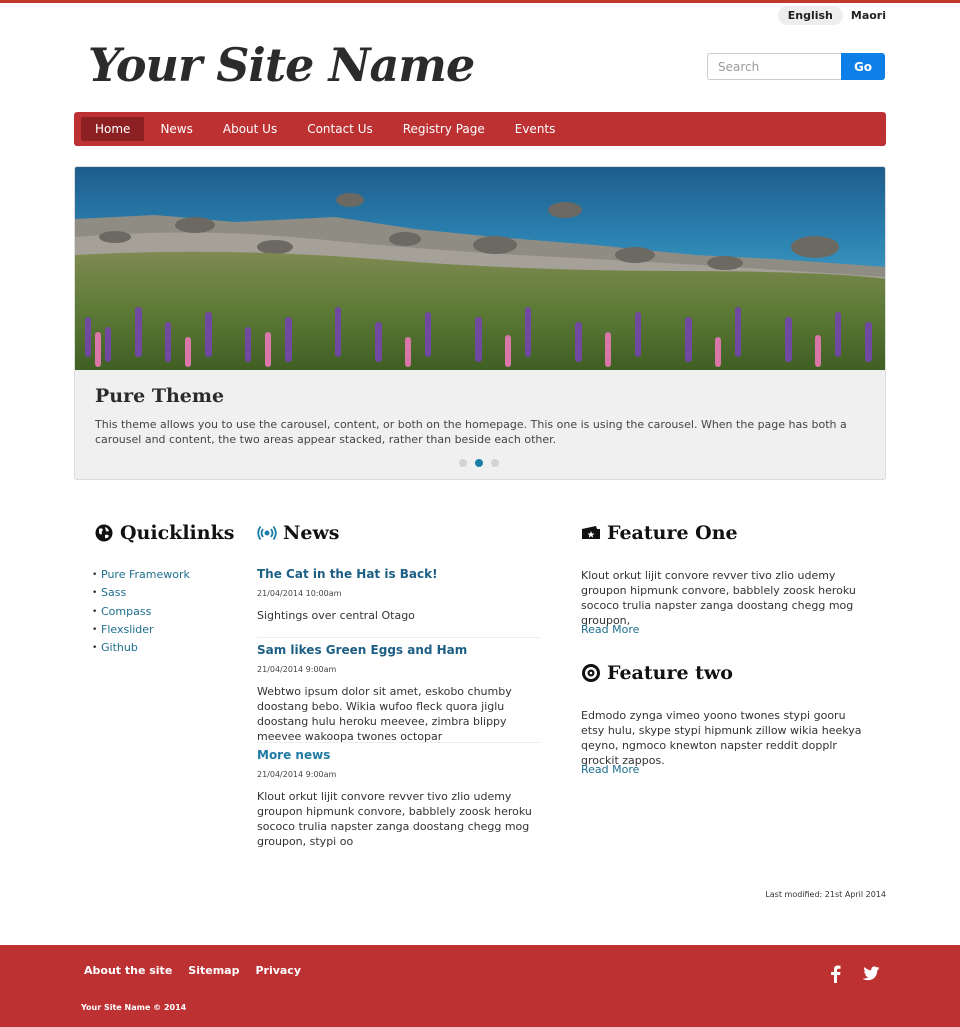  Describe the element at coordinates (299, 593) in the screenshot. I see `news-item-date: 21/04/2014 10:00am` at that location.